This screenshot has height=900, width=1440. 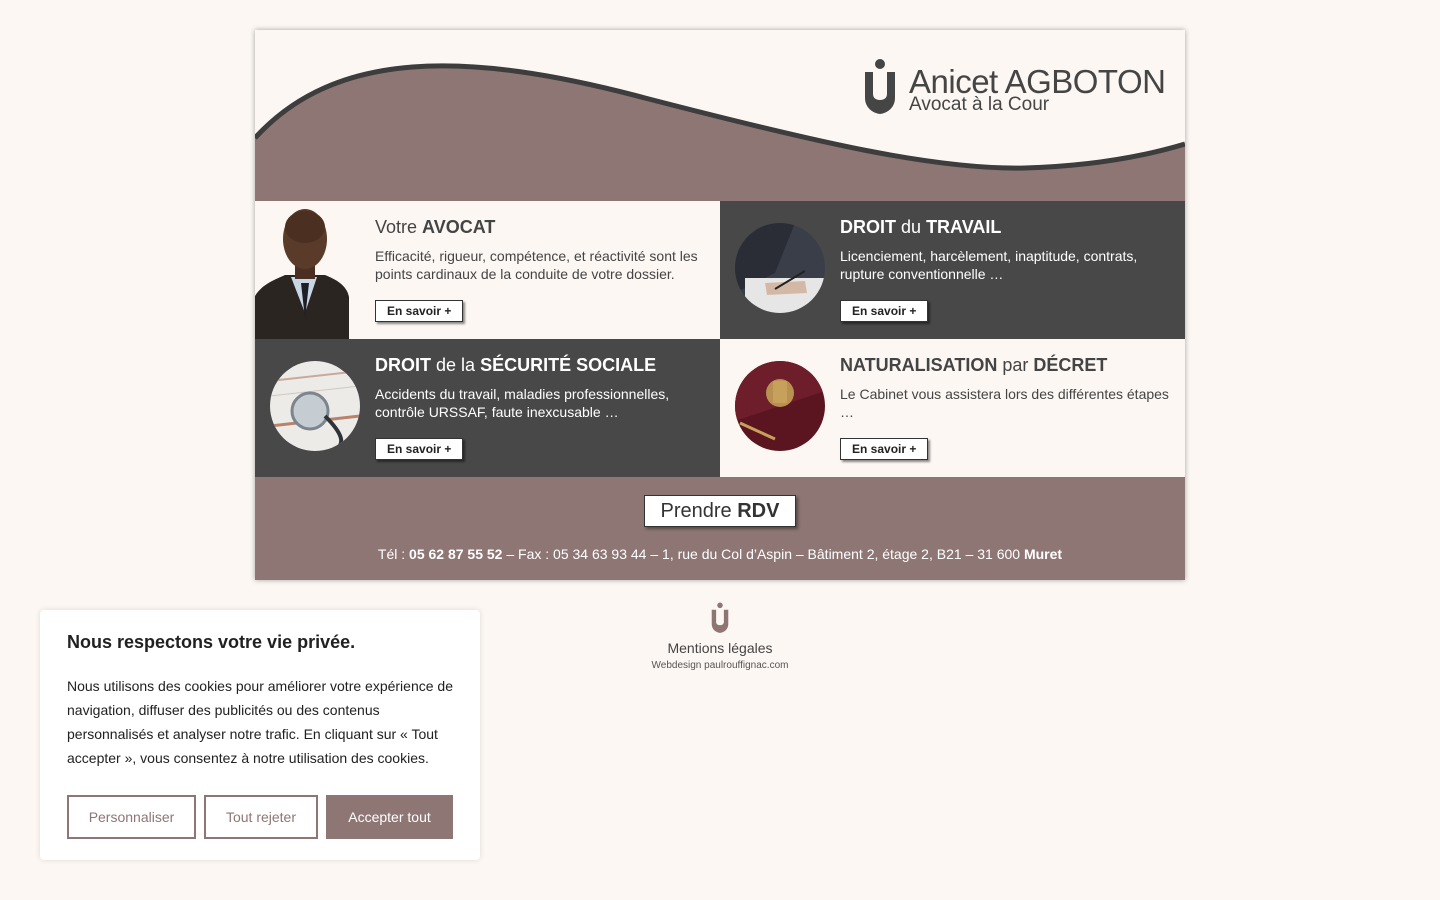 I want to click on reject-all-button: Tout rejeter, so click(x=261, y=817).